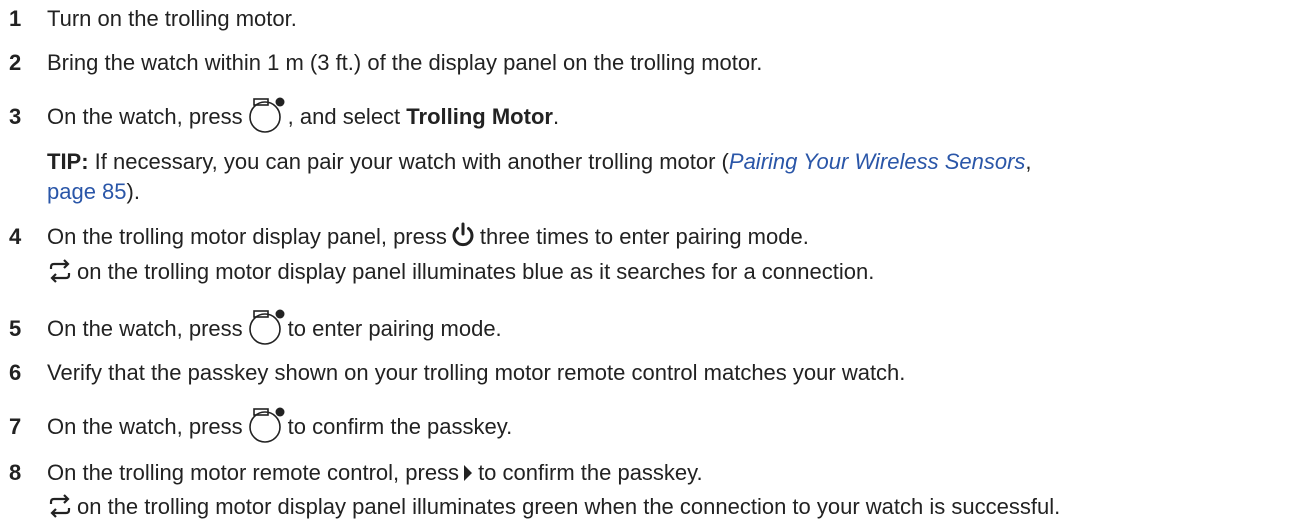 The image size is (1289, 528). What do you see at coordinates (15, 62) in the screenshot?
I see `step-number: 2` at bounding box center [15, 62].